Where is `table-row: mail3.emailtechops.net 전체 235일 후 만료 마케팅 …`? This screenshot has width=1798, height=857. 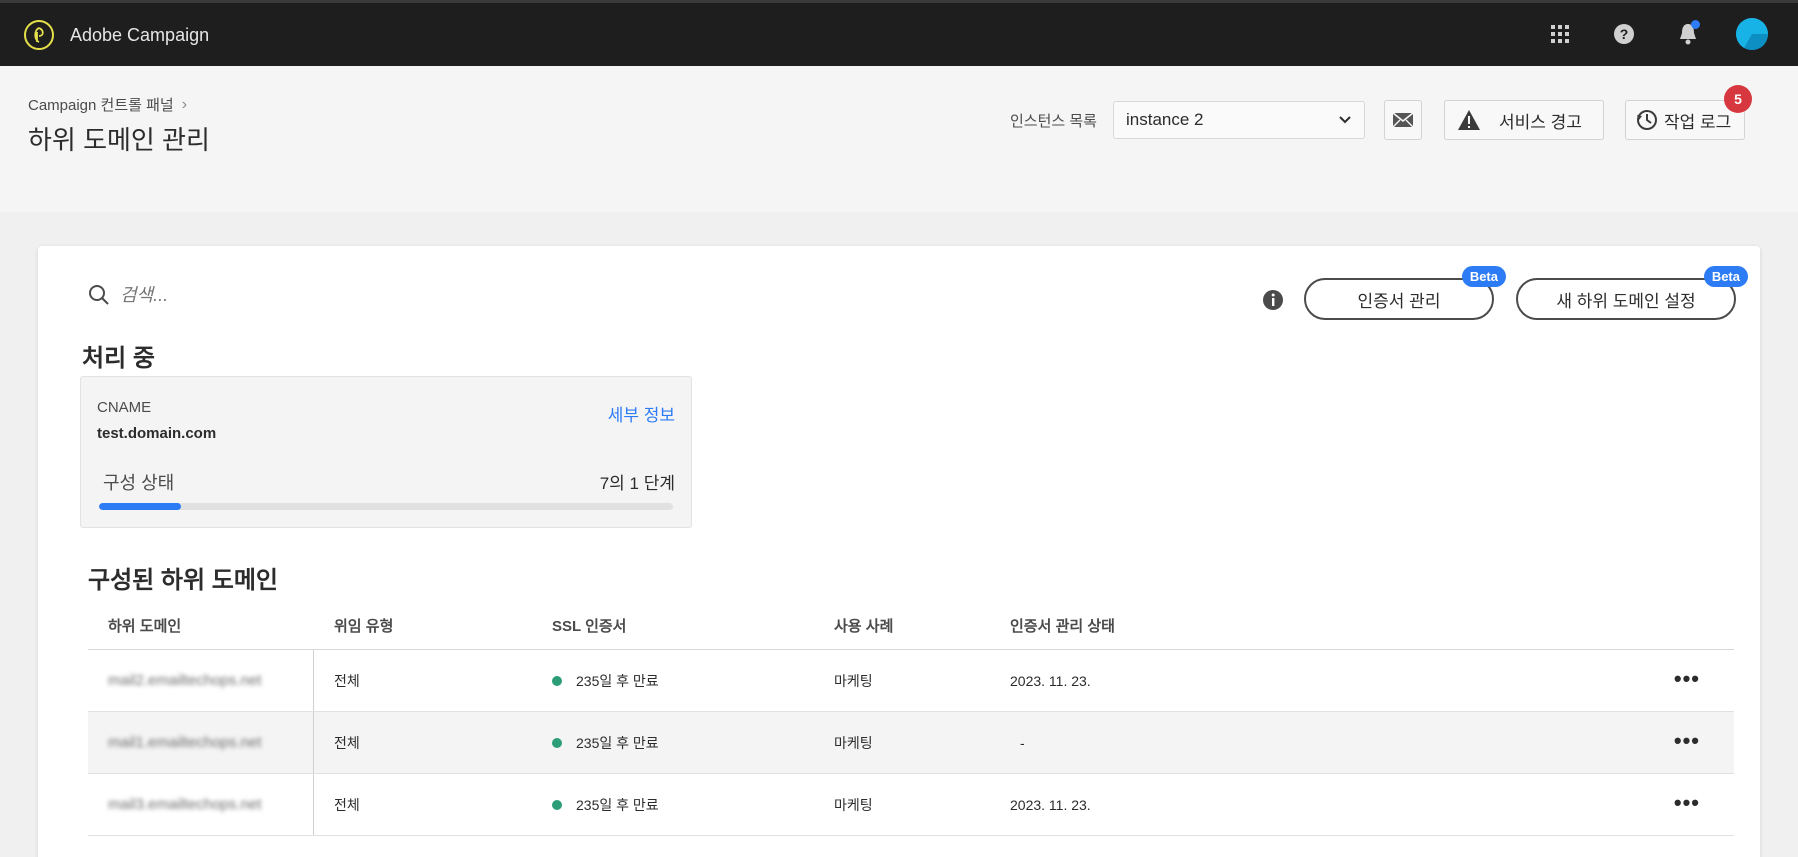
table-row: mail3.emailtechops.net 전체 235일 후 만료 마케팅 … is located at coordinates (911, 805).